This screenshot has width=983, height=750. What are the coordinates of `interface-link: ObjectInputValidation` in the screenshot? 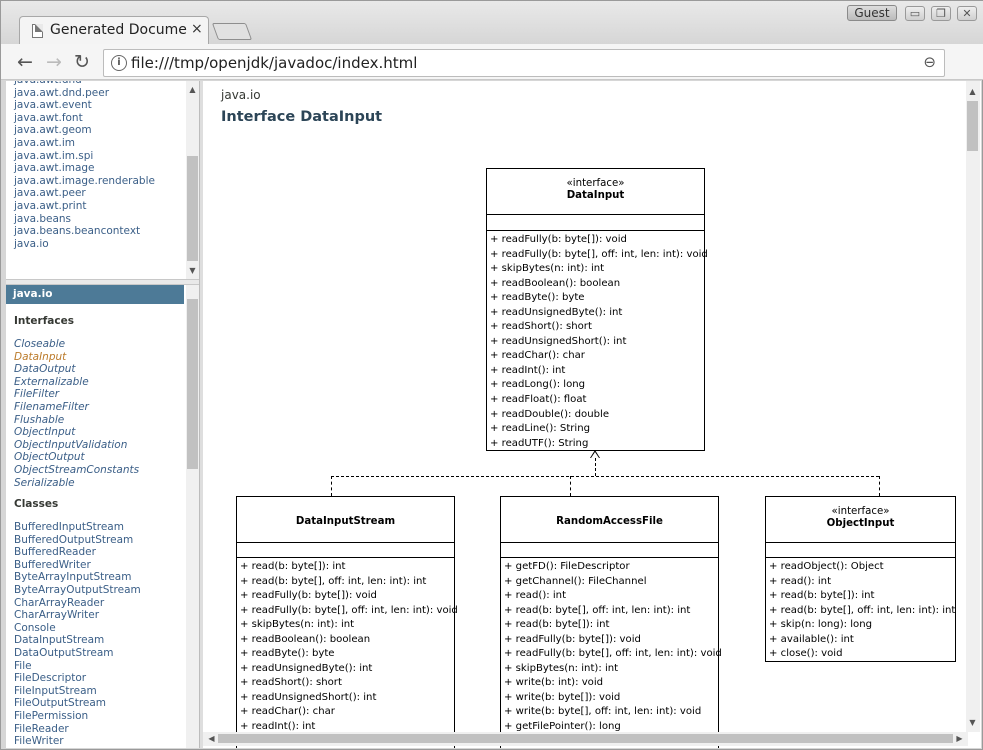 It's located at (76, 445).